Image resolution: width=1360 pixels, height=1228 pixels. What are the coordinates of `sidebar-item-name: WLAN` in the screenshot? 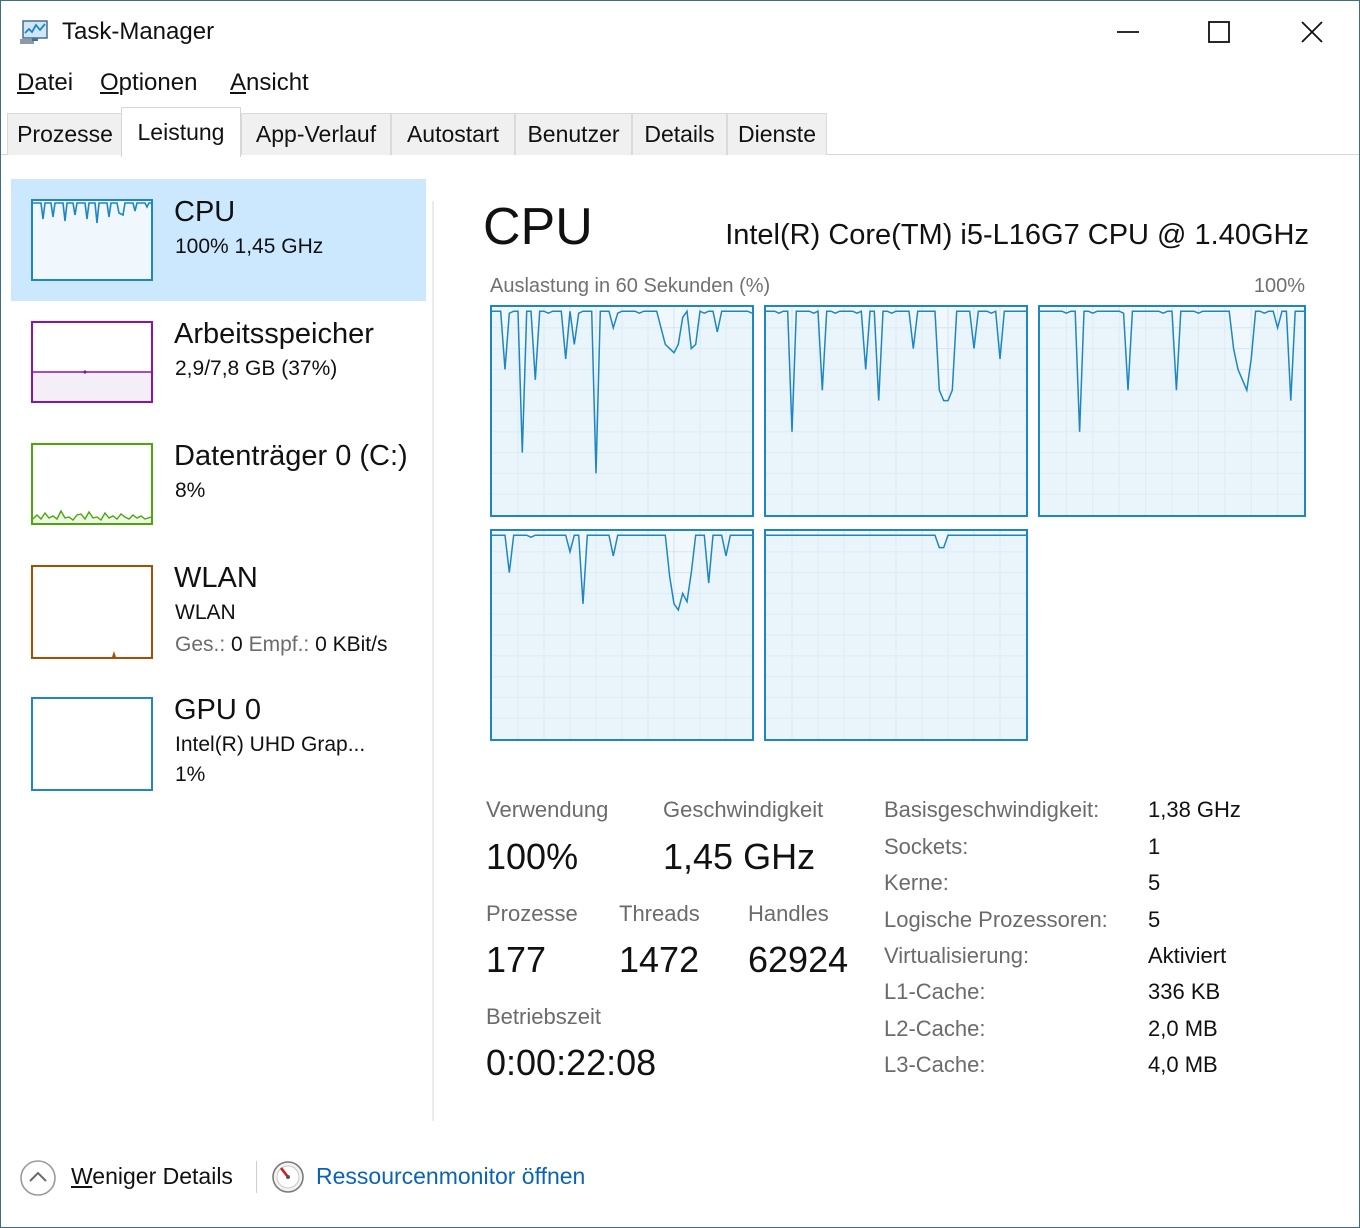 It's located at (216, 578).